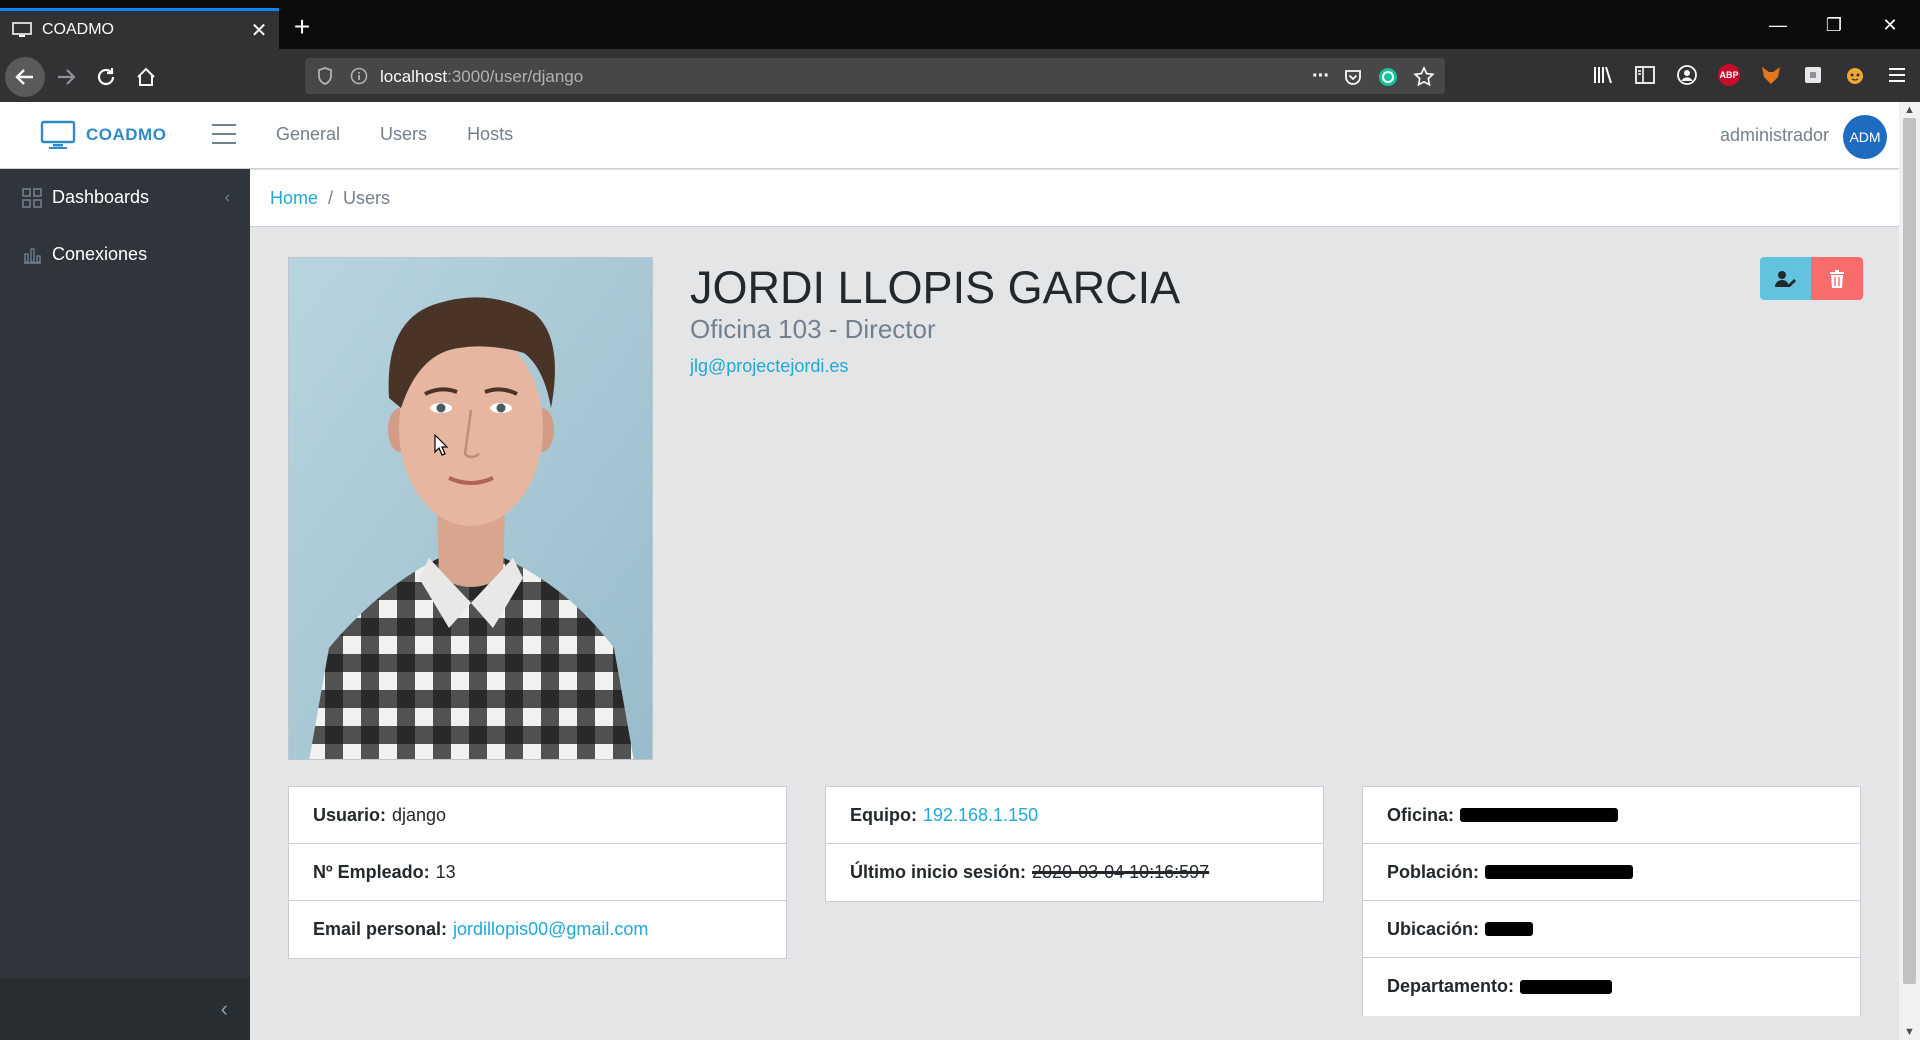  What do you see at coordinates (1353, 77) in the screenshot?
I see `pocket-icon` at bounding box center [1353, 77].